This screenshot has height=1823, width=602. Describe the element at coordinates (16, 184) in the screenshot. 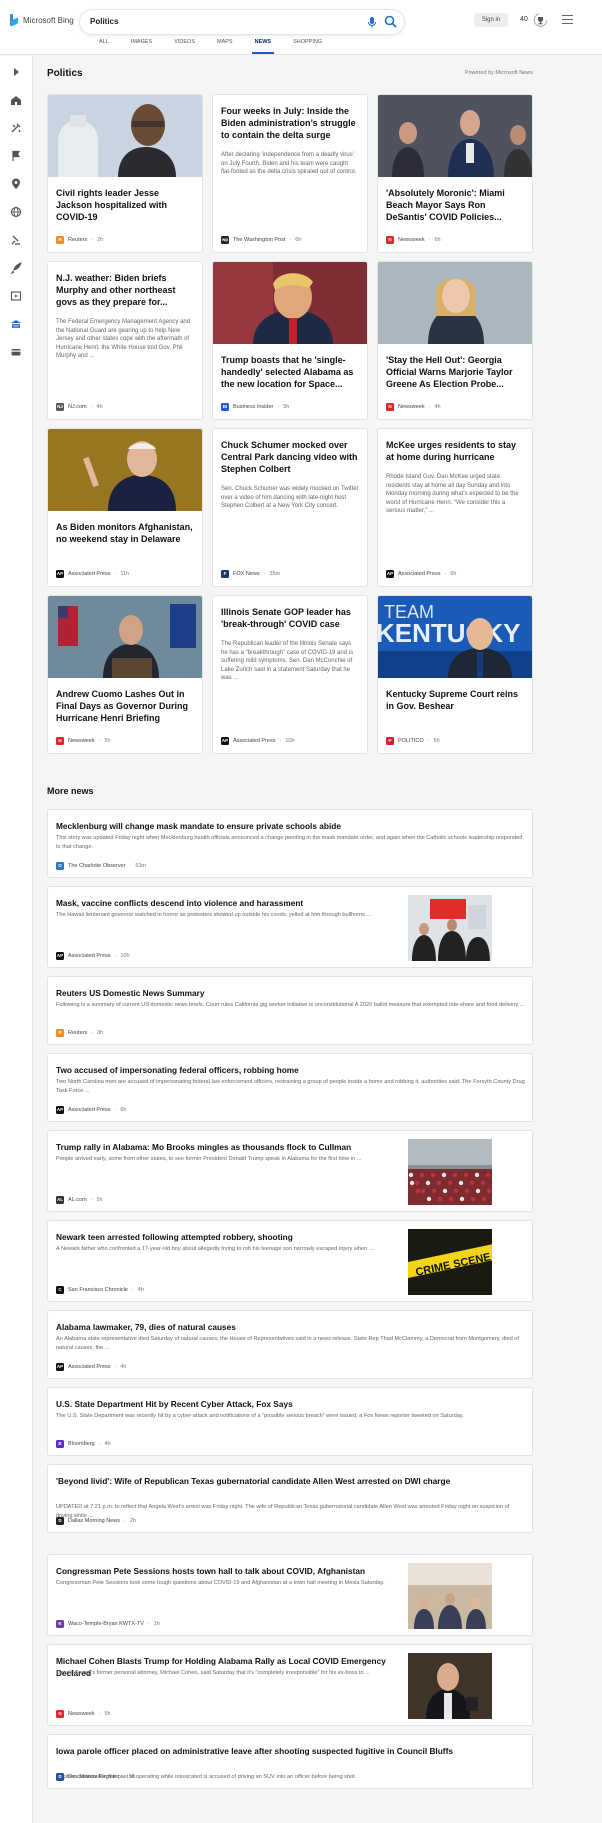

I see `location-icon` at that location.